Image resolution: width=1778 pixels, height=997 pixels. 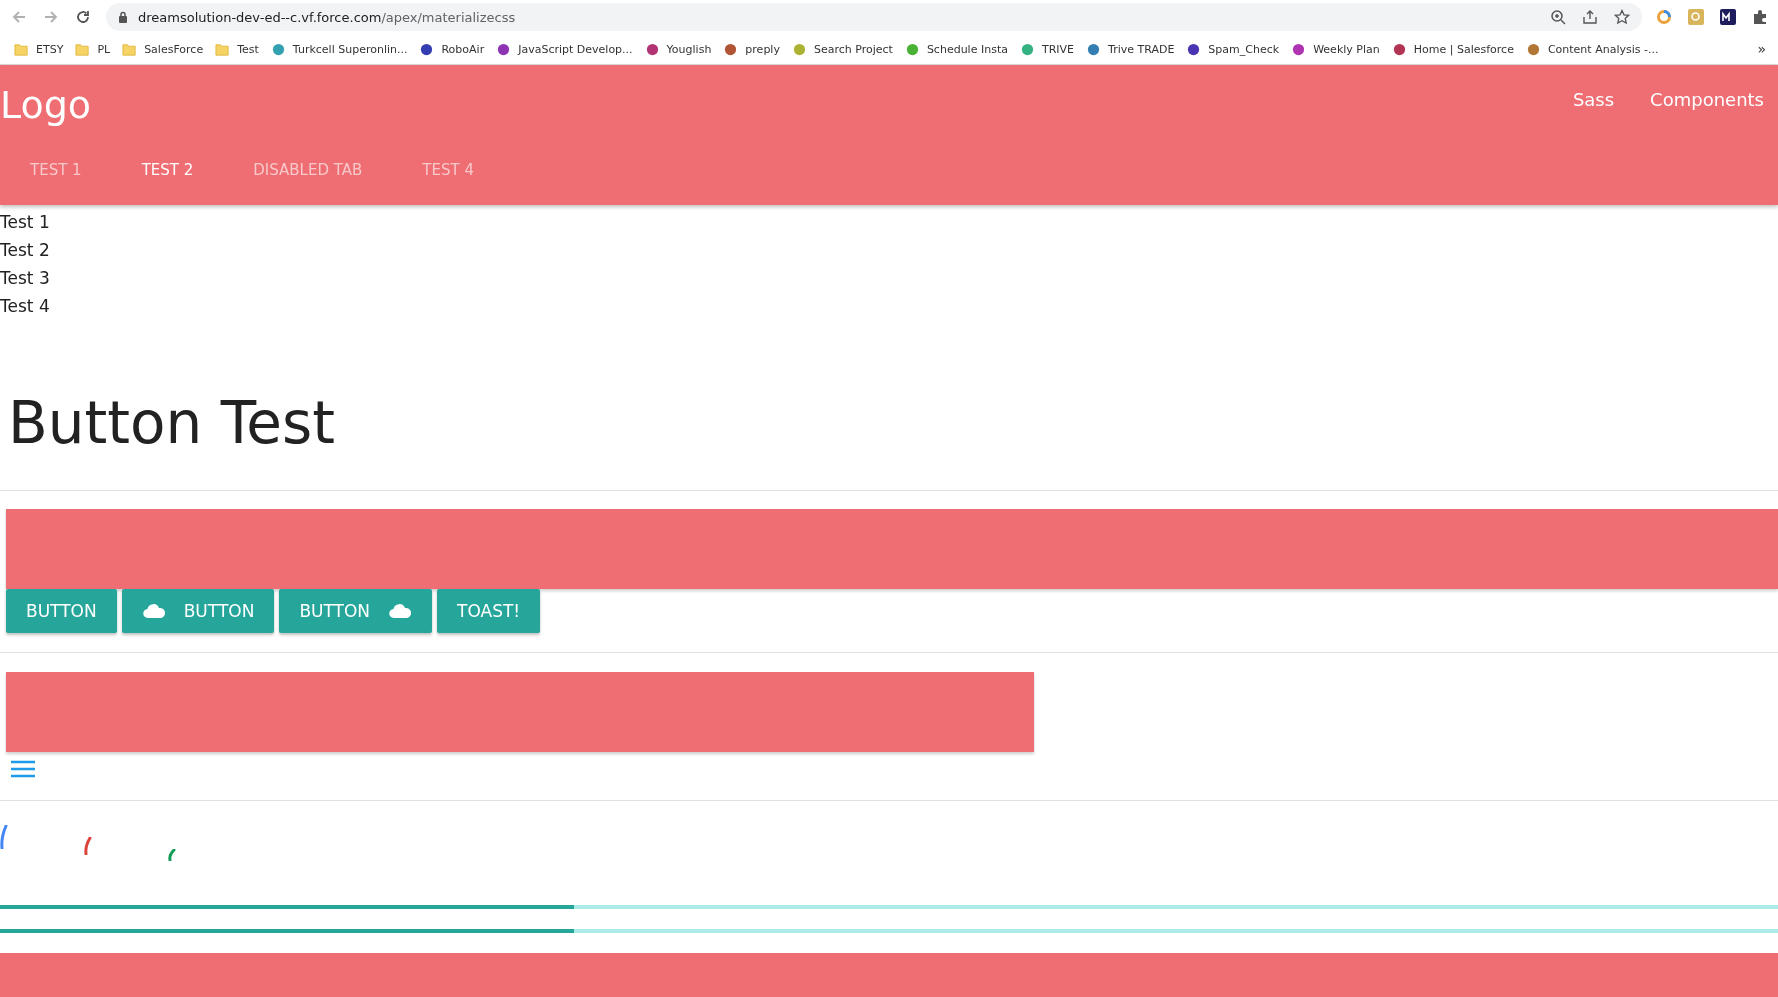 What do you see at coordinates (678, 49) in the screenshot?
I see `bookmark: Youglish` at bounding box center [678, 49].